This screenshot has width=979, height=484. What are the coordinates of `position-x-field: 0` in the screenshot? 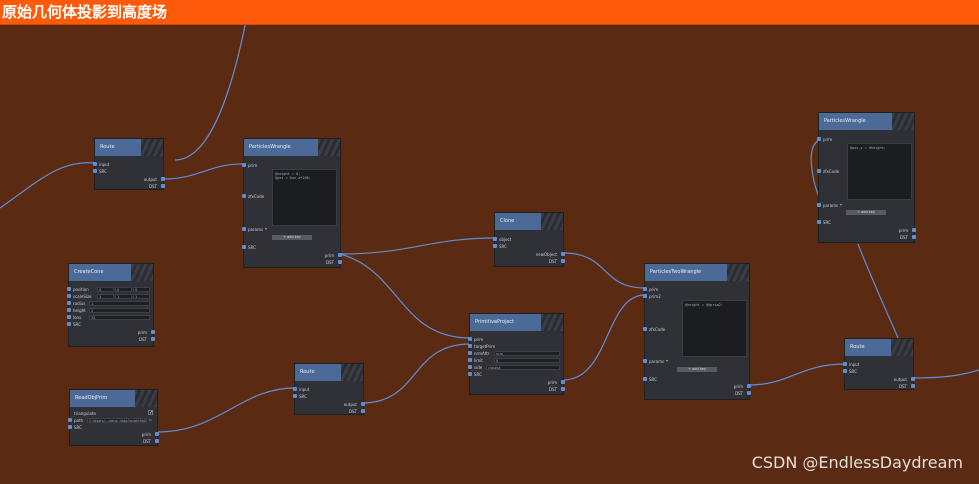 It's located at (105, 289).